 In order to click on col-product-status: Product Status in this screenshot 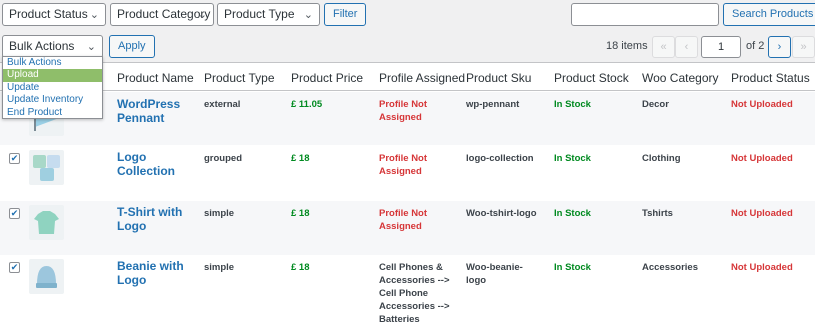, I will do `click(770, 78)`.